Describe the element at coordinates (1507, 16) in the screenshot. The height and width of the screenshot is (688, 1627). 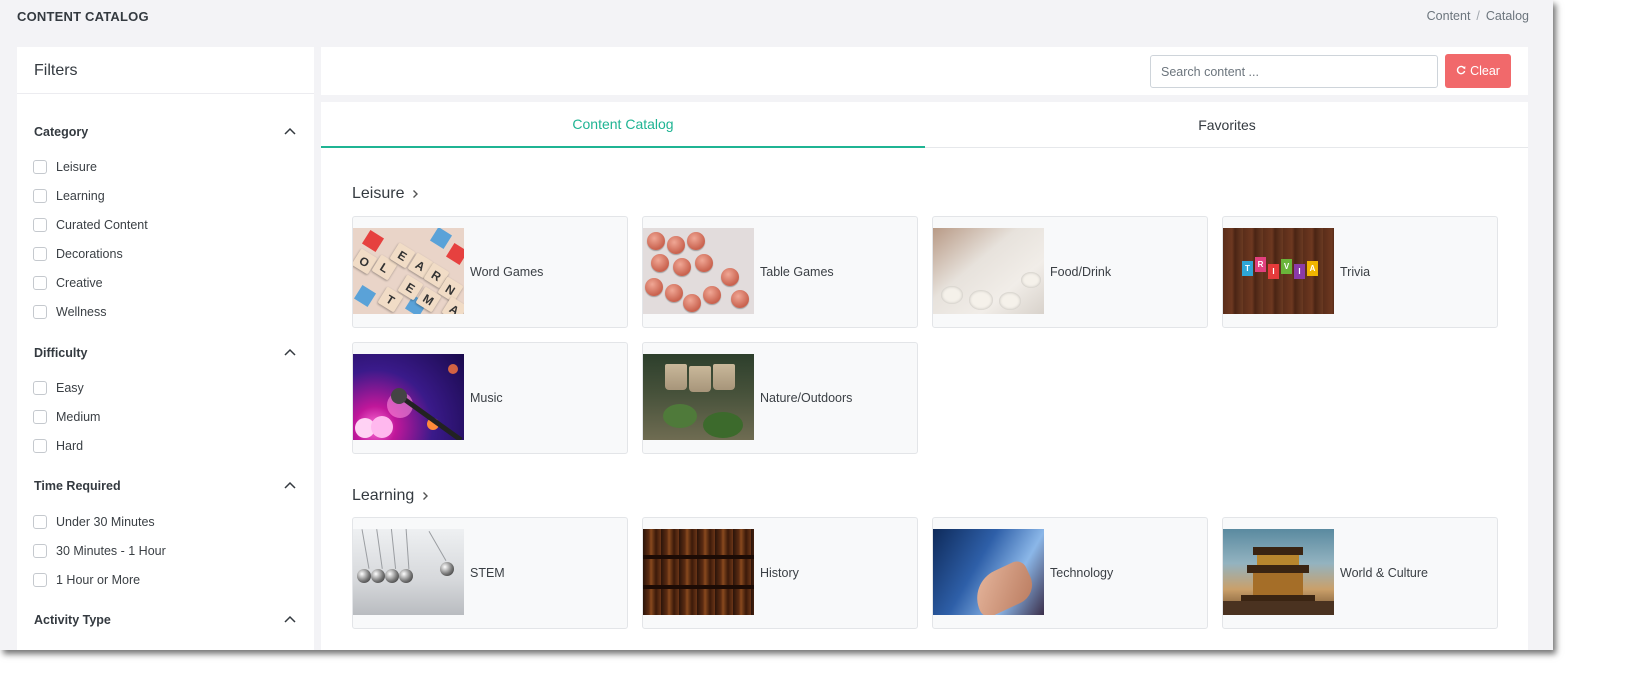
I see `breadcrumb-item-catalog: Catalog` at that location.